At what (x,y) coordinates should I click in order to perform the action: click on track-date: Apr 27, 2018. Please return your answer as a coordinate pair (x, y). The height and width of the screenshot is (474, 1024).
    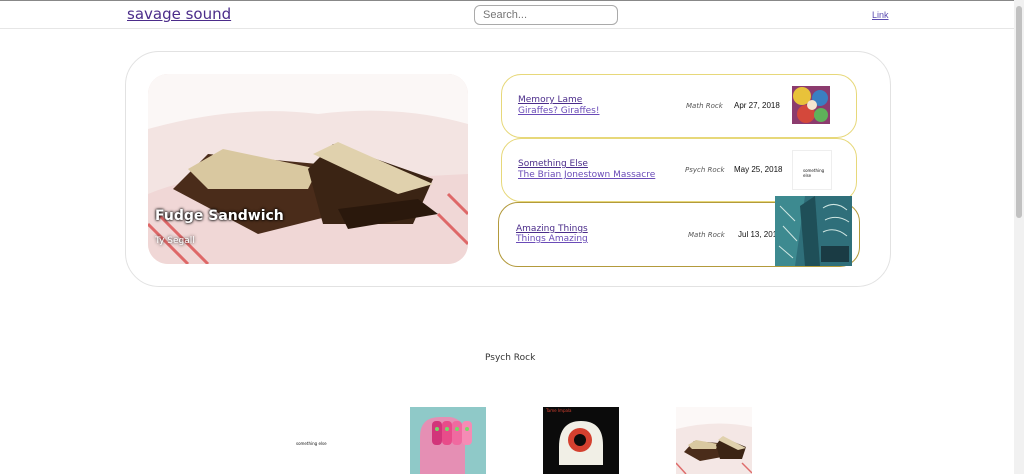
    Looking at the image, I should click on (757, 105).